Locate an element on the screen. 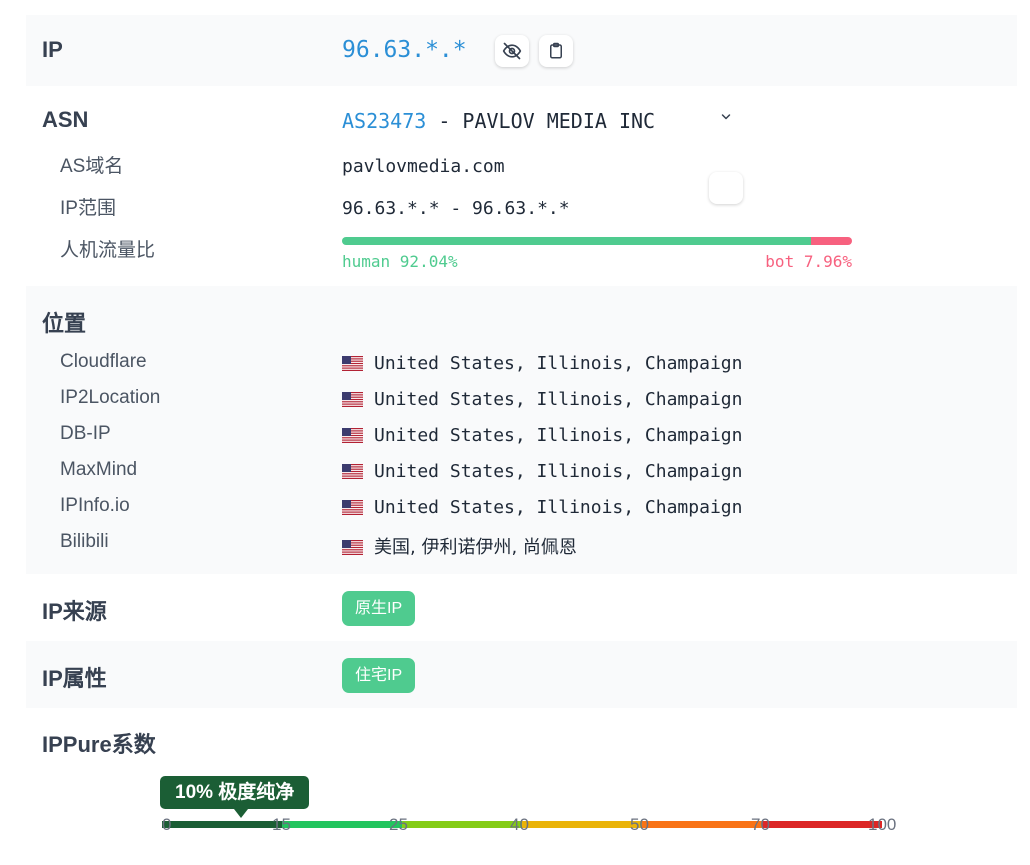 Image resolution: width=1030 pixels, height=865 pixels. clipboard-icon is located at coordinates (556, 50).